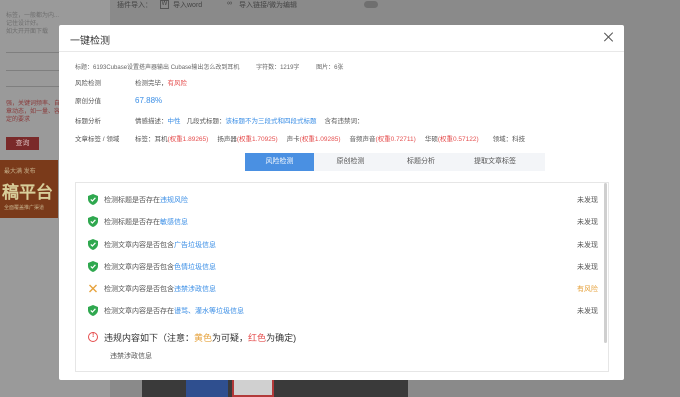 This screenshot has height=397, width=680. What do you see at coordinates (609, 37) in the screenshot?
I see `close-icon` at bounding box center [609, 37].